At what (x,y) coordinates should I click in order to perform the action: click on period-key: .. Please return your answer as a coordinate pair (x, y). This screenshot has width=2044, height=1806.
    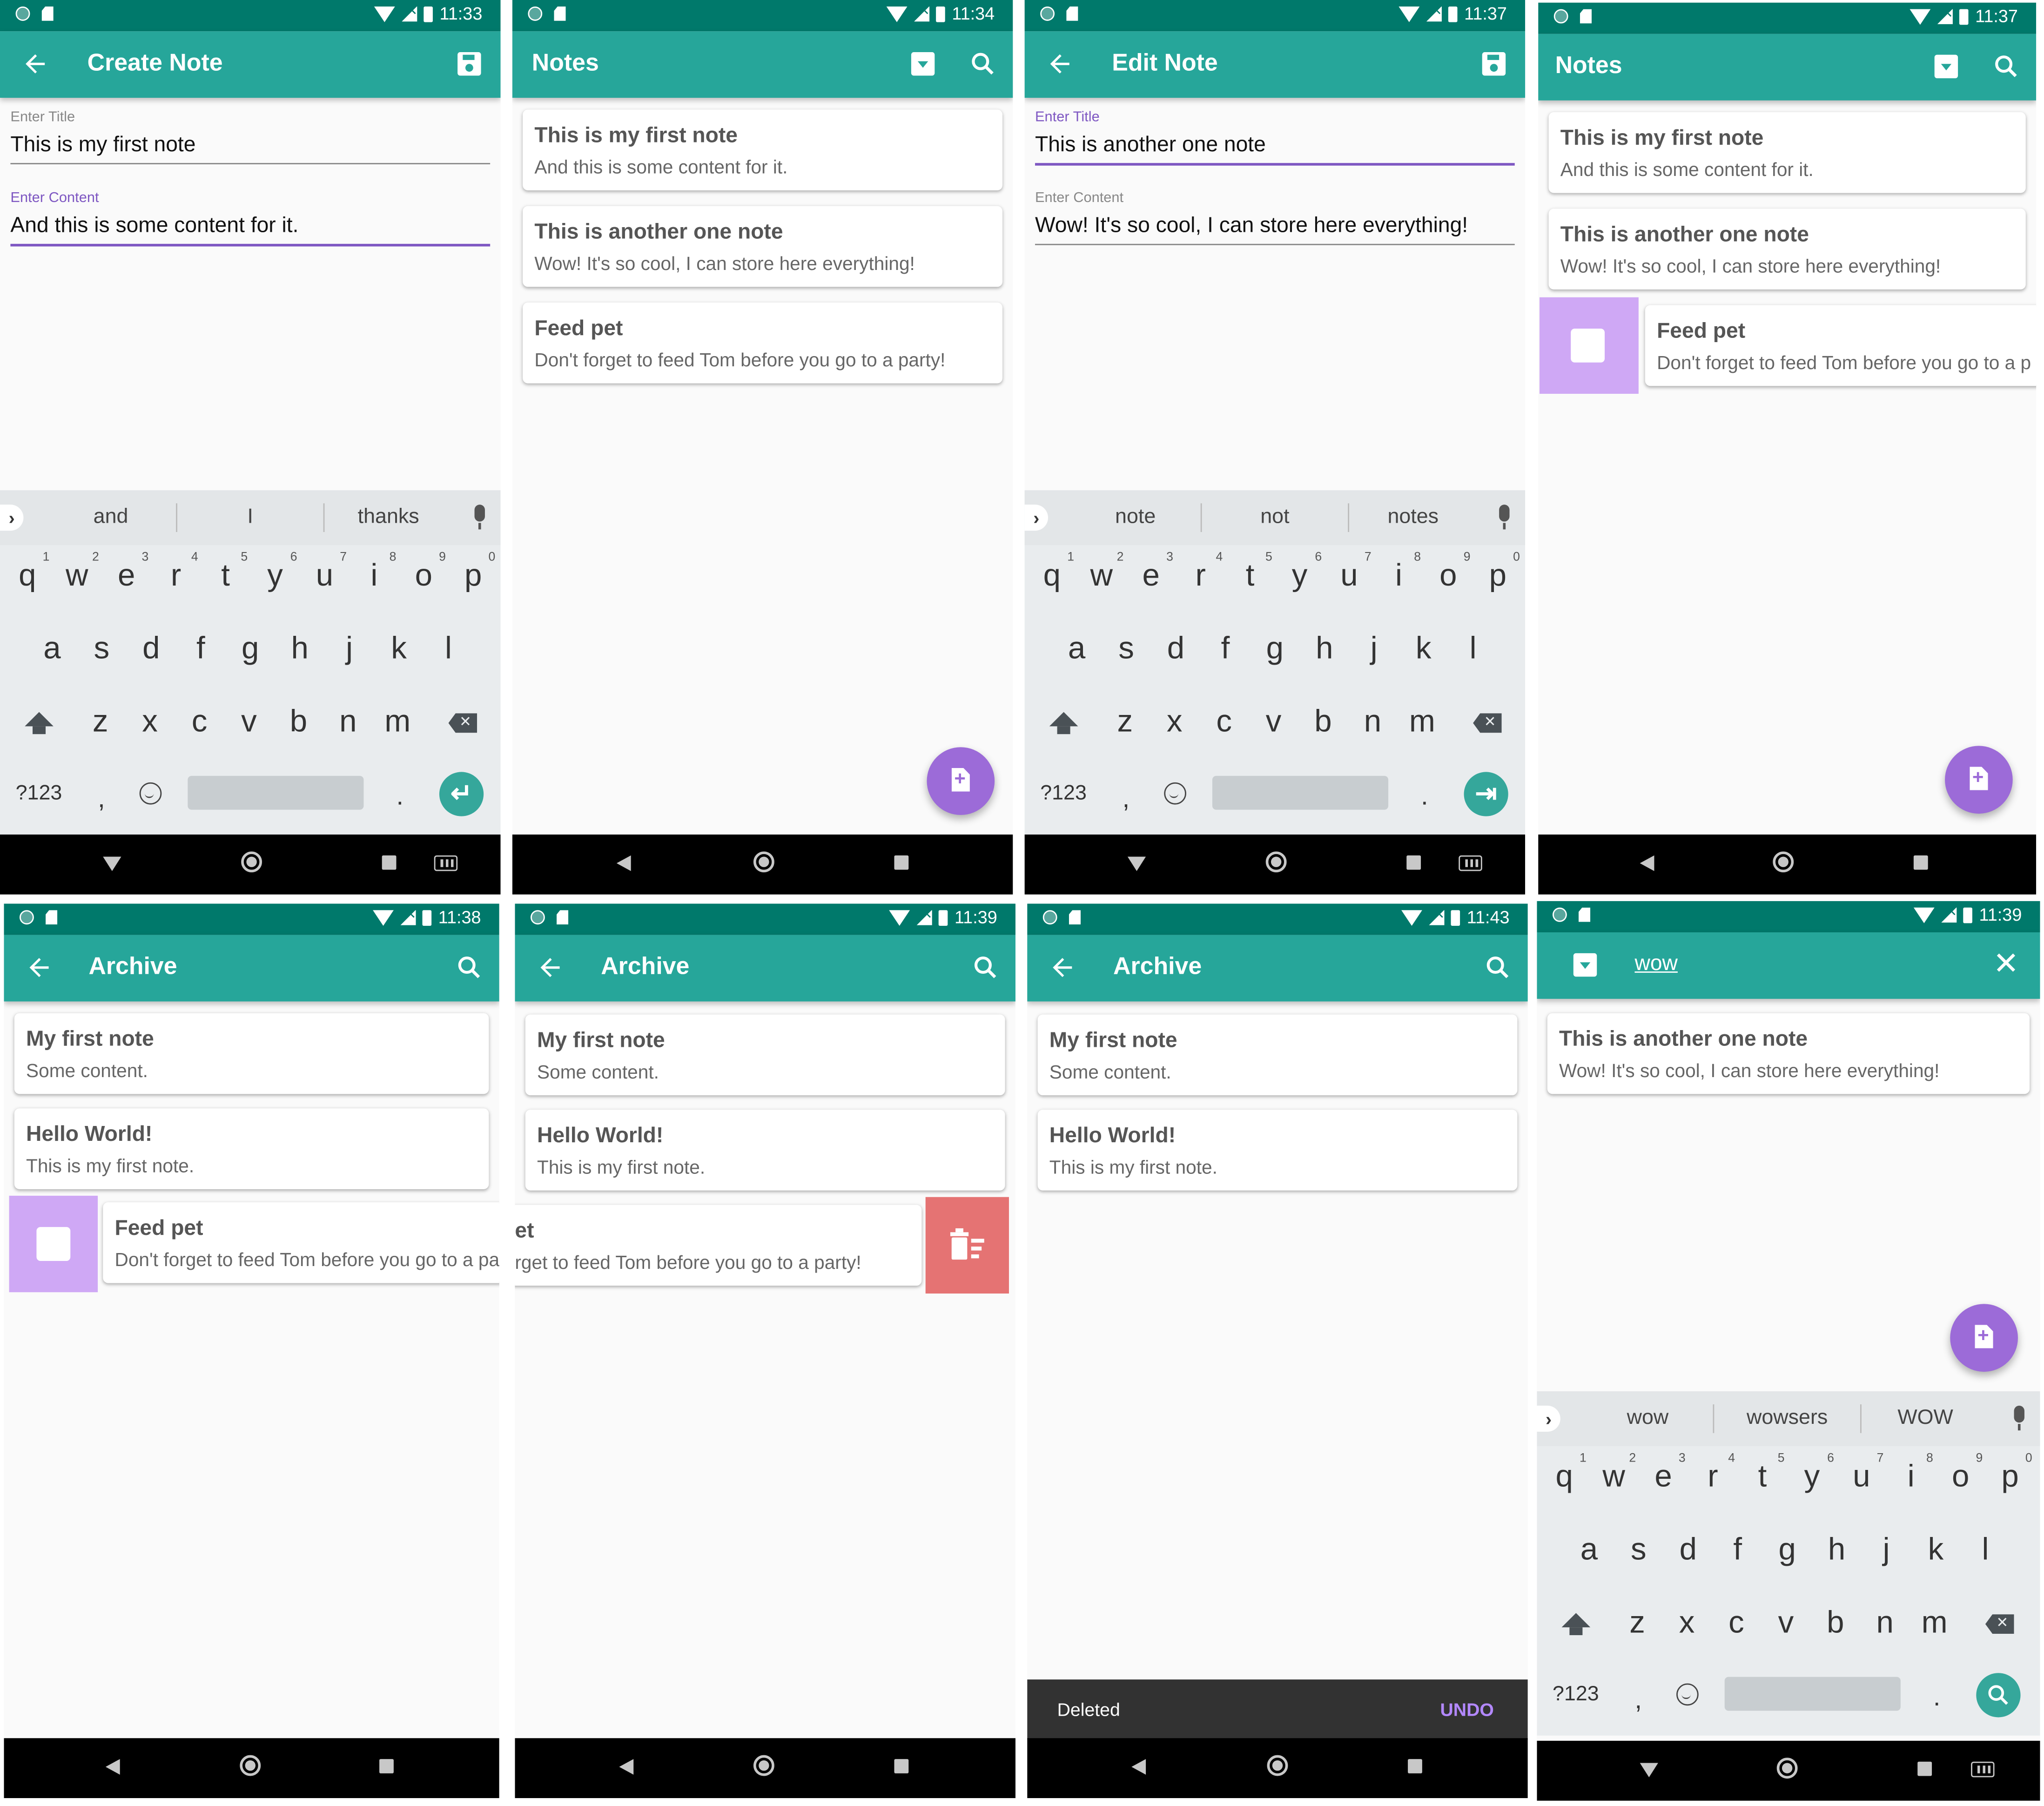
    Looking at the image, I should click on (400, 797).